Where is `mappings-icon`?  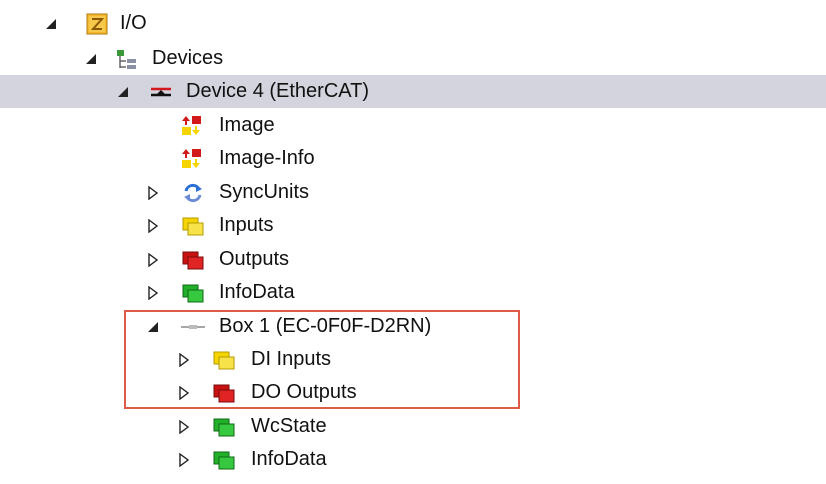
mappings-icon is located at coordinates (127, 480).